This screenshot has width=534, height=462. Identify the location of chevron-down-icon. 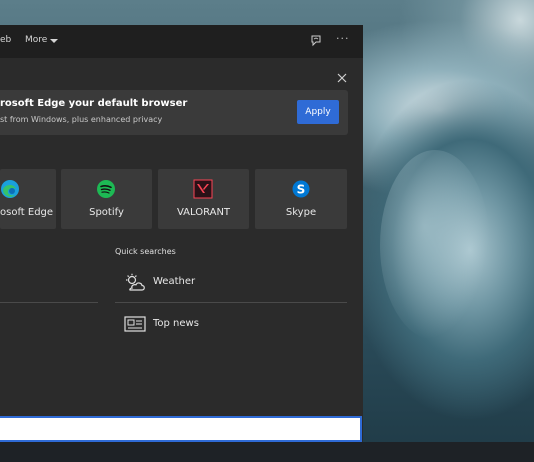
(54, 40).